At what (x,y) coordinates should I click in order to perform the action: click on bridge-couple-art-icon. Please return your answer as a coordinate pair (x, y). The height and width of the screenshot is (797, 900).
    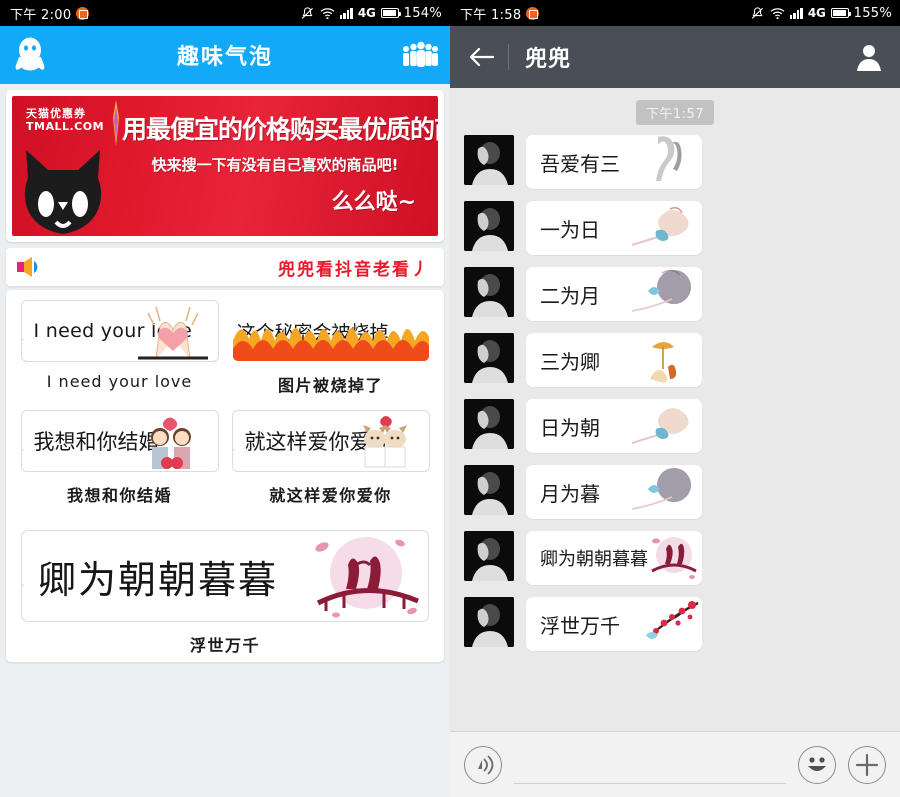
    Looking at the image, I should click on (353, 576).